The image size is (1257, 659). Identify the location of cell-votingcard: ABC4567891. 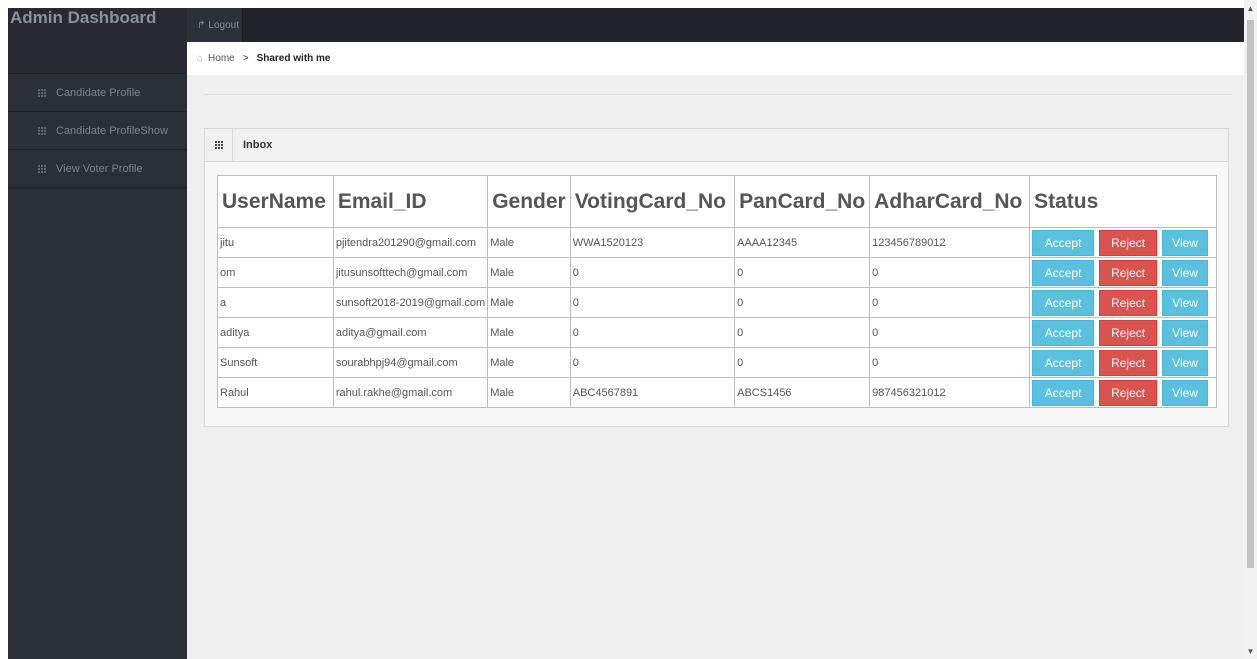
(652, 392).